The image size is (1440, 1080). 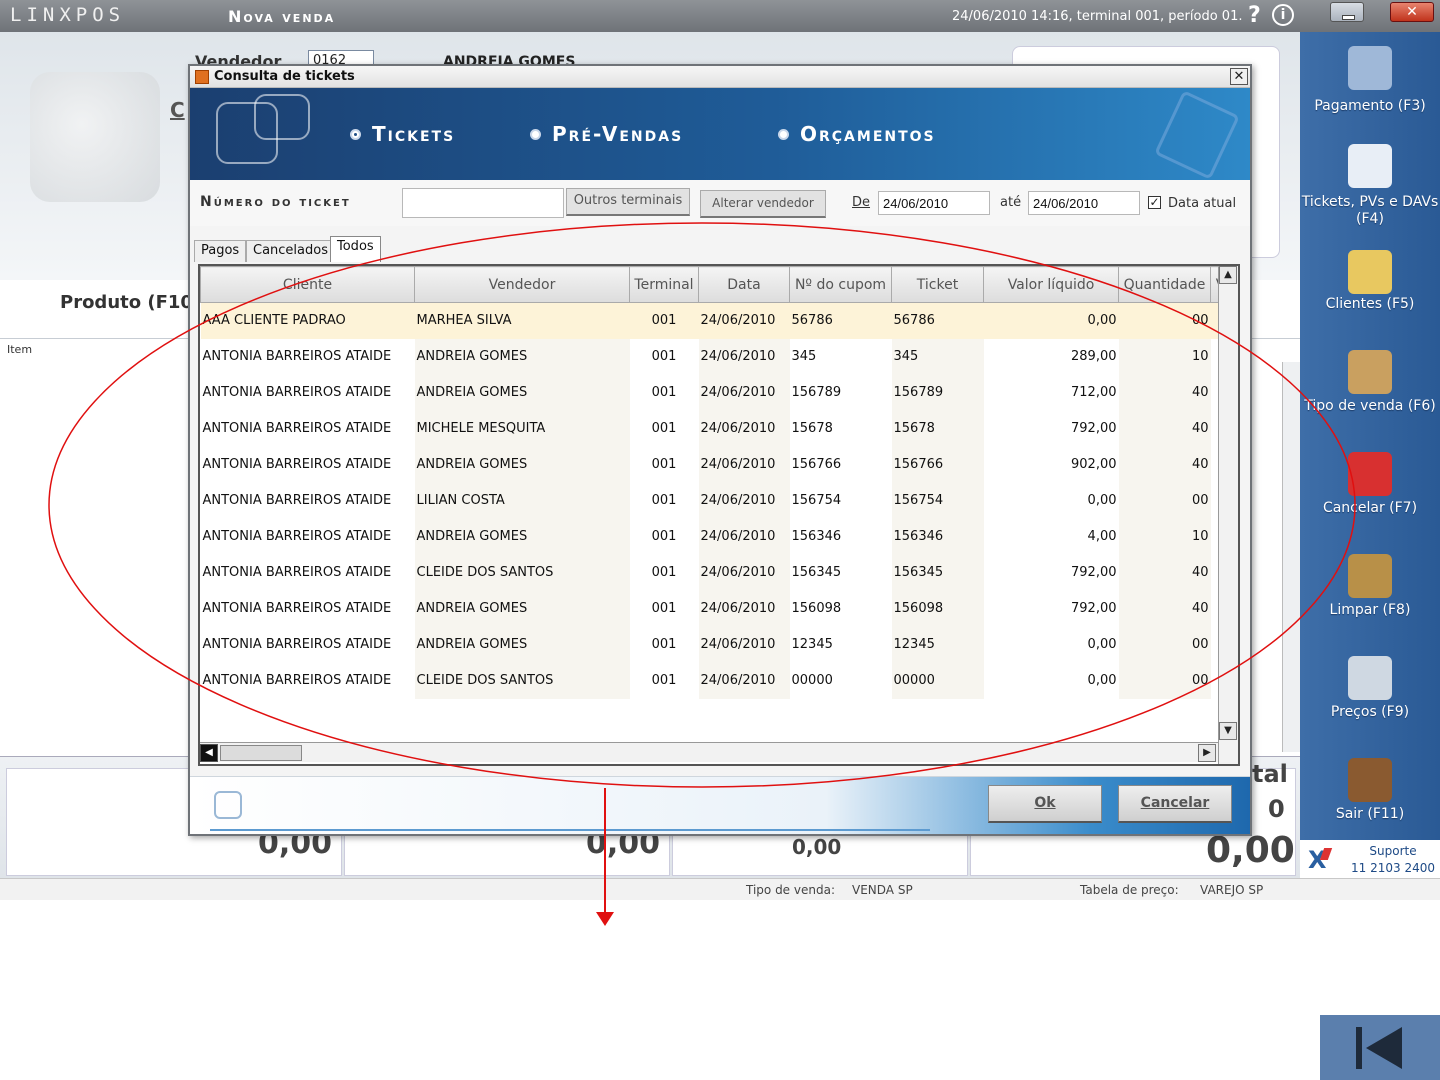 I want to click on clients-folder-icon, so click(x=1370, y=272).